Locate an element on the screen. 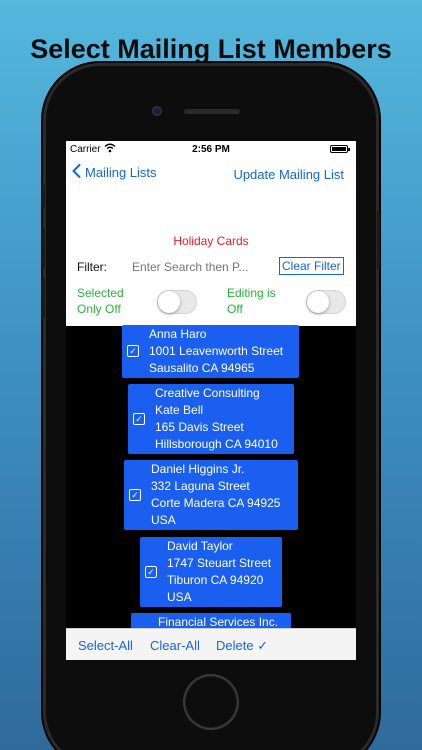 This screenshot has width=422, height=750. volume-up-button is located at coordinates (43, 248).